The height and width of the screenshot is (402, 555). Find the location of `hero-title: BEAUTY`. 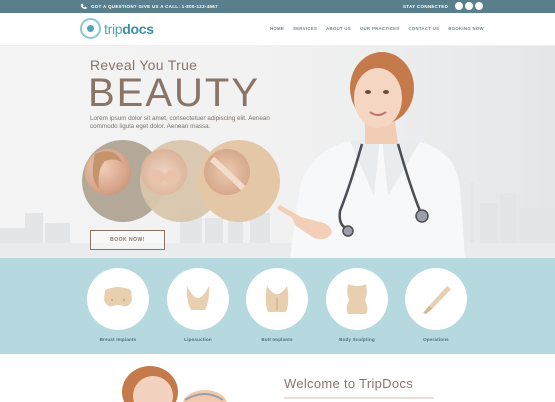

hero-title: BEAUTY is located at coordinates (174, 93).